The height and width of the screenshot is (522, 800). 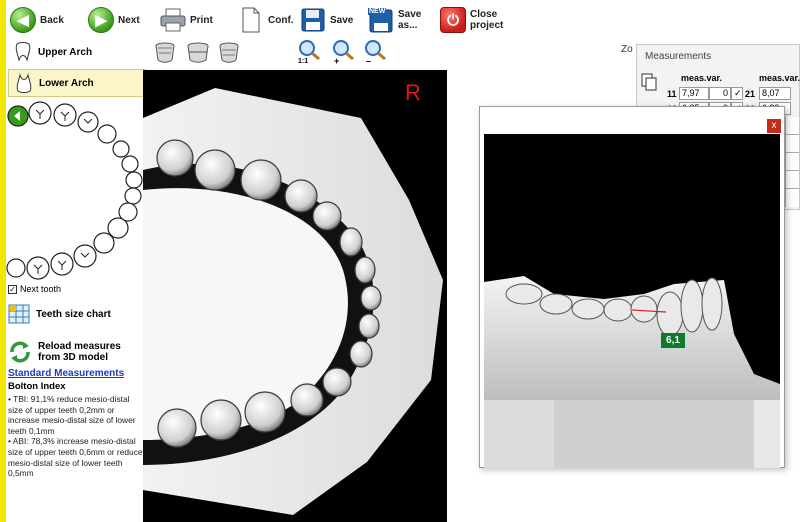 What do you see at coordinates (694, 93) in the screenshot?
I see `tooth-11-value: 7,97` at bounding box center [694, 93].